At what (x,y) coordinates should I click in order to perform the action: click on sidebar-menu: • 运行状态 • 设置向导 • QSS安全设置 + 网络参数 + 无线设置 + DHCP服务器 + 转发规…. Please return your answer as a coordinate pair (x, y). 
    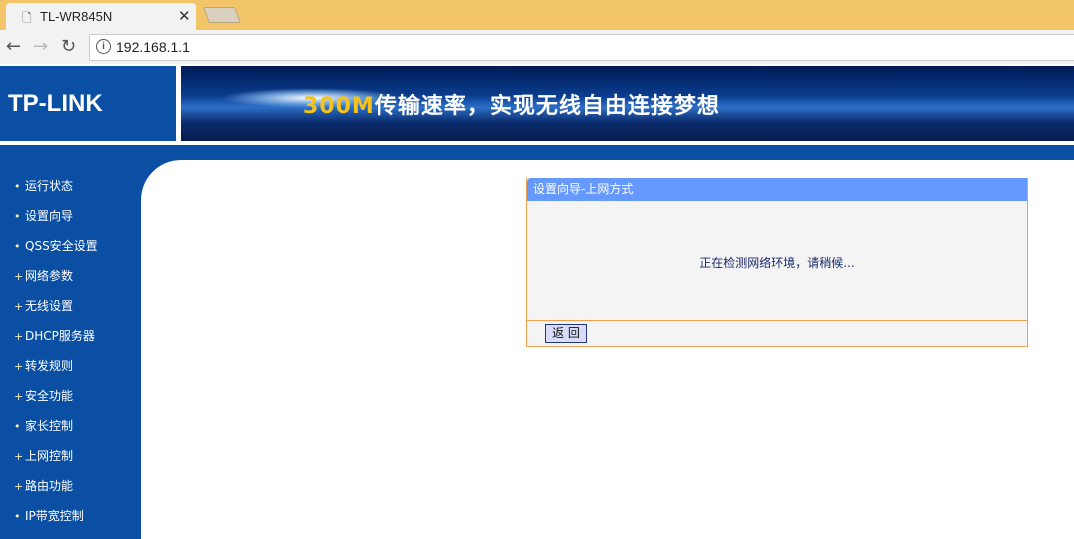
    Looking at the image, I should click on (70, 349).